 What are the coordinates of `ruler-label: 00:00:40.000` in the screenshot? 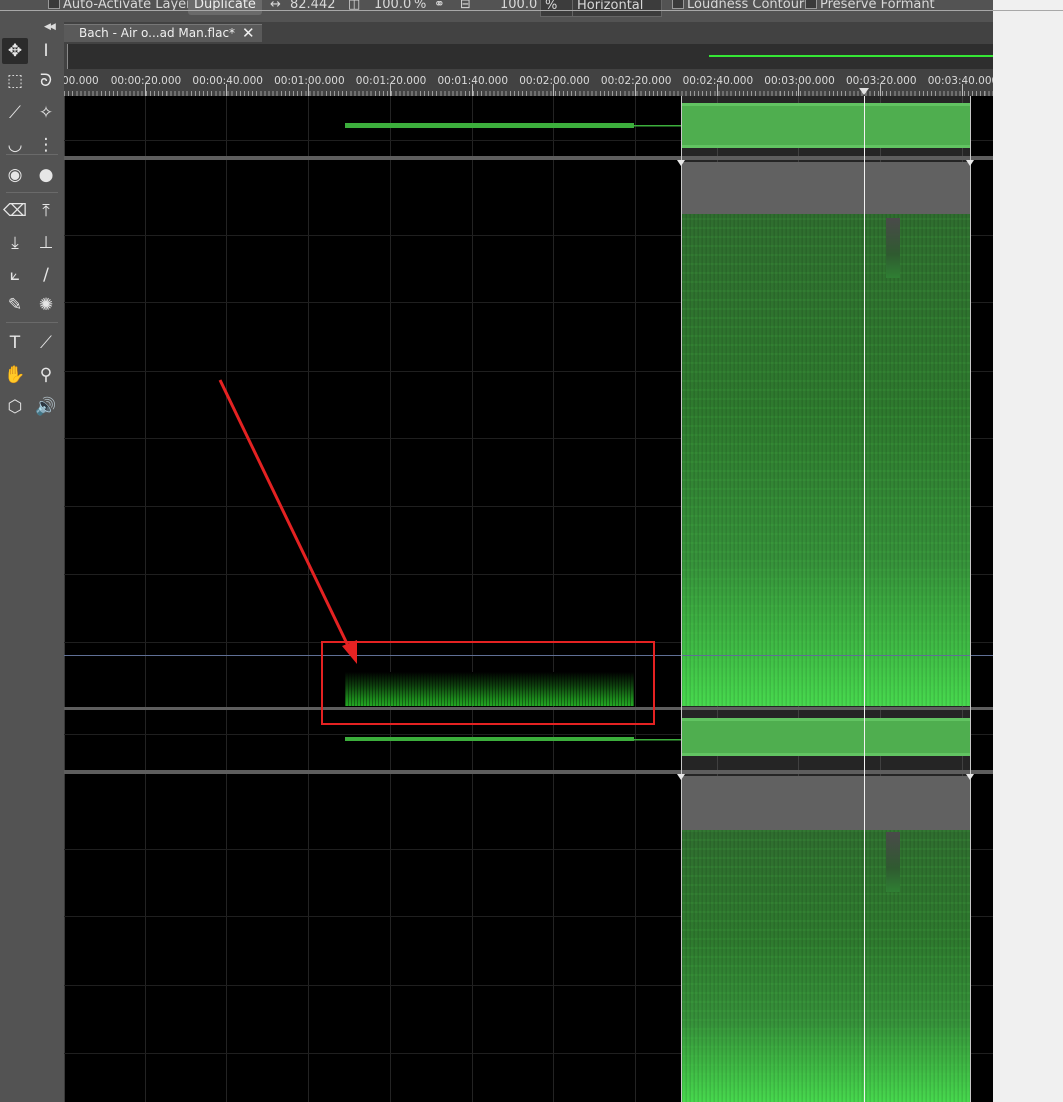 It's located at (227, 81).